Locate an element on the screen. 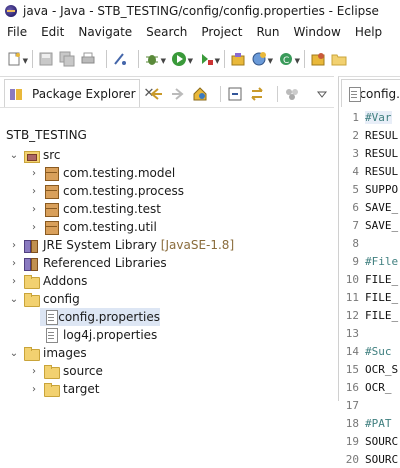 Image resolution: width=400 pixels, height=468 pixels. collapse-all-icon is located at coordinates (235, 94).